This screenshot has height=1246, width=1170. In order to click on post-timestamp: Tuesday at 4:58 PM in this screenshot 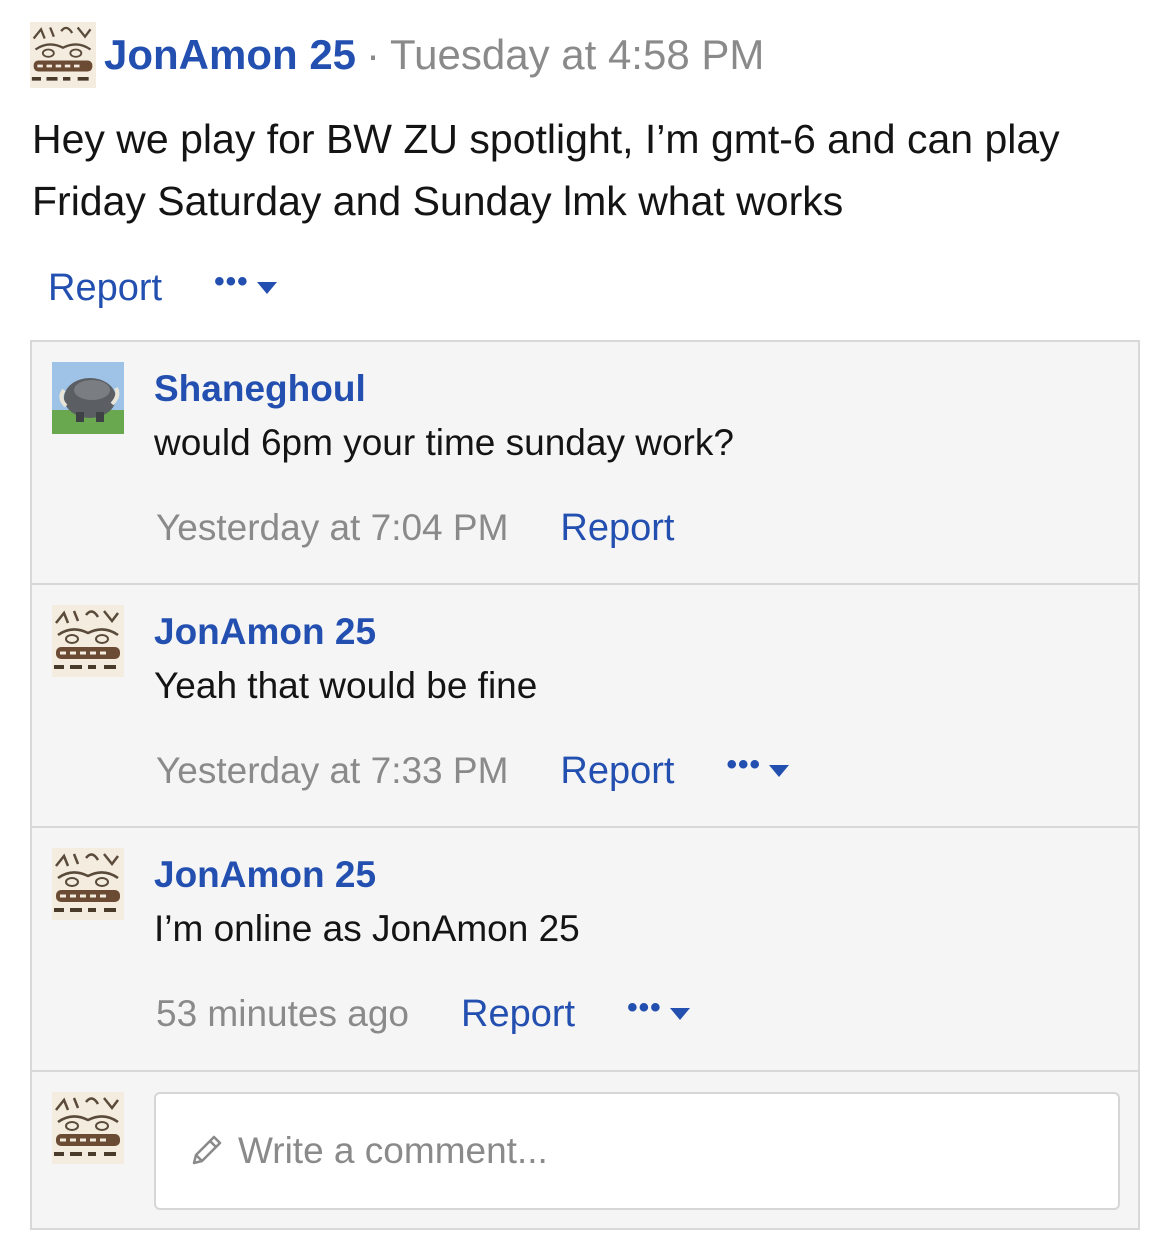, I will do `click(577, 55)`.